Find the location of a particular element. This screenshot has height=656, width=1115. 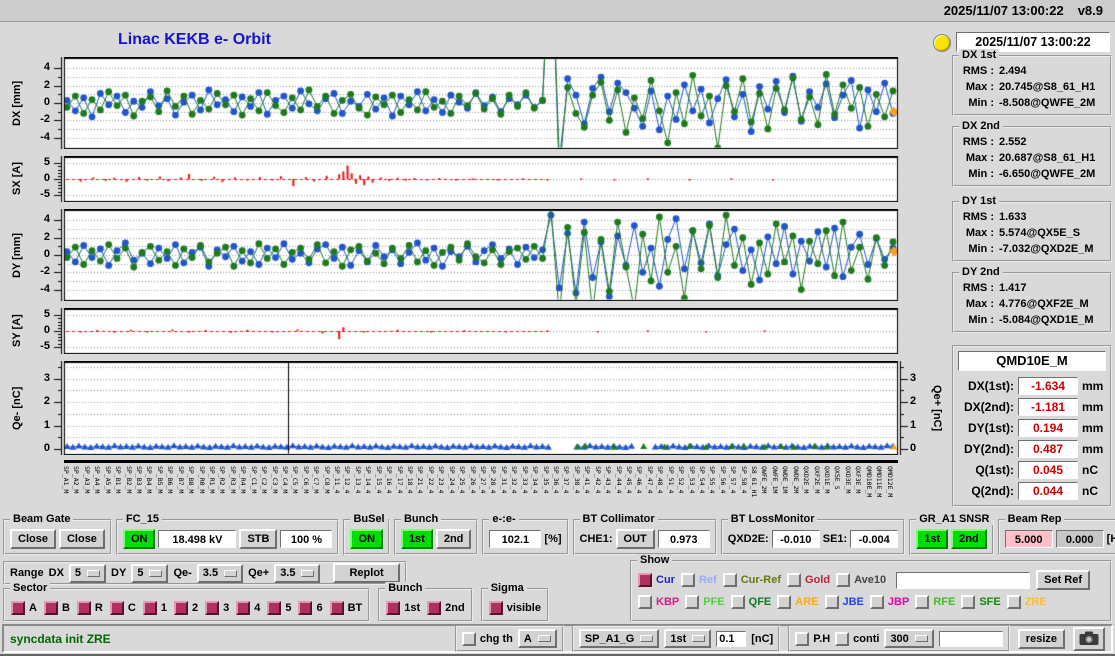

sigma-option-visible: visible is located at coordinates (514, 607).